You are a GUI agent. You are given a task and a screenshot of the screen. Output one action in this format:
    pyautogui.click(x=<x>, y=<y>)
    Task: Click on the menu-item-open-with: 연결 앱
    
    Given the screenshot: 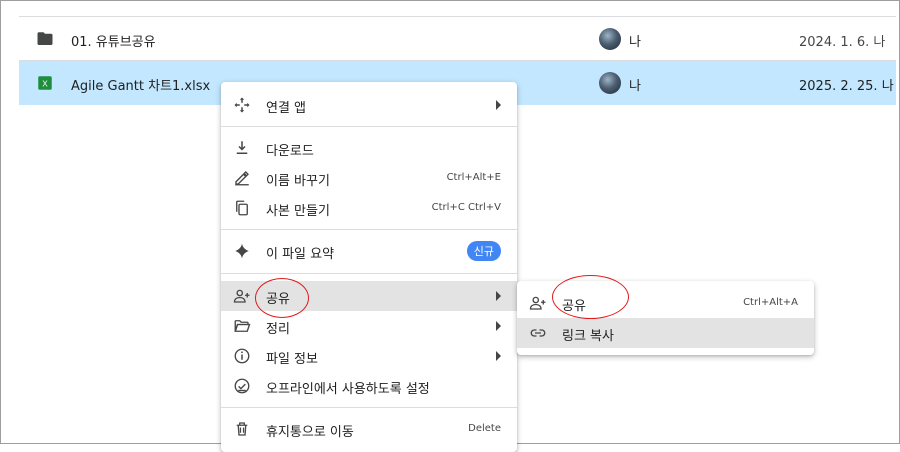 What is the action you would take?
    pyautogui.click(x=369, y=105)
    